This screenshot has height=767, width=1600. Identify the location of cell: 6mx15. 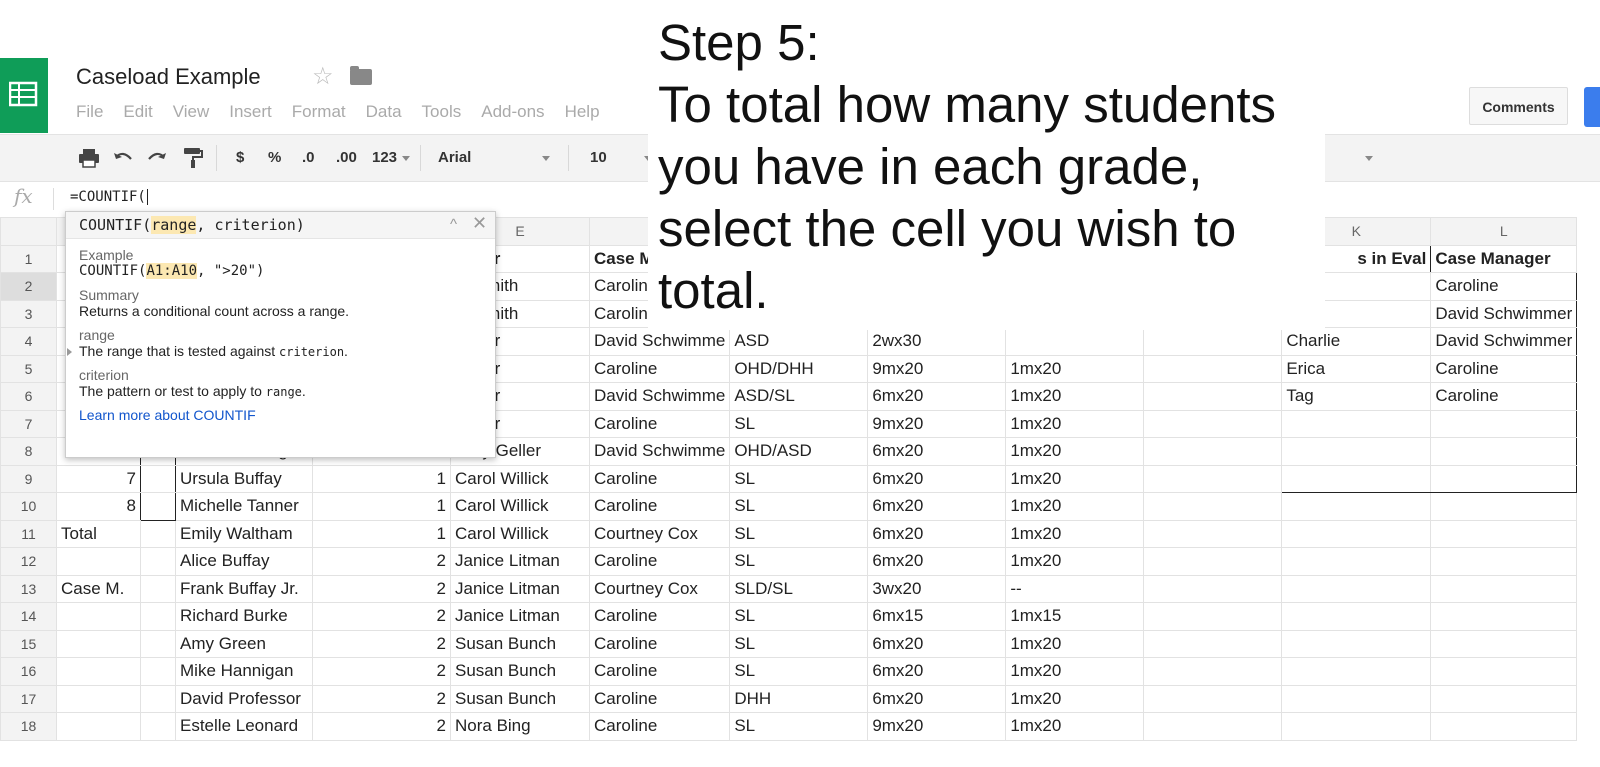
(937, 616).